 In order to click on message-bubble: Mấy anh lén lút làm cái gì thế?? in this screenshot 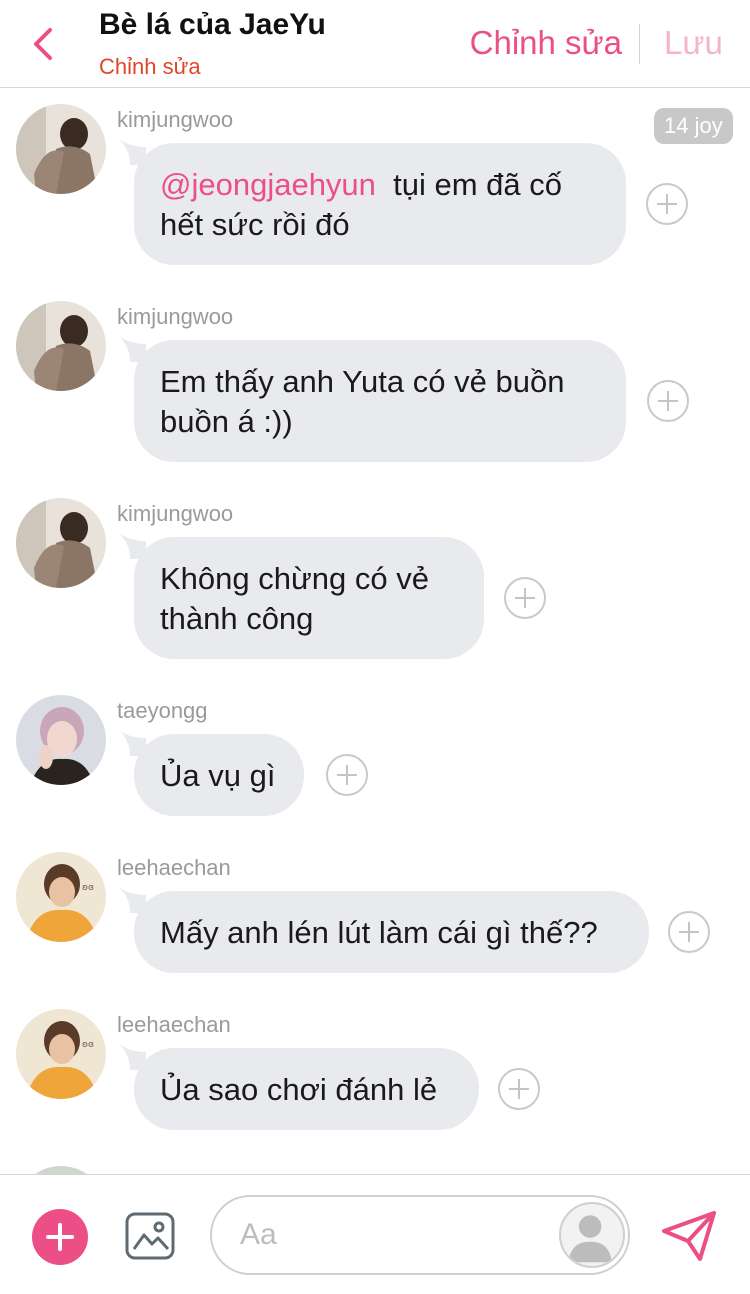, I will do `click(382, 929)`.